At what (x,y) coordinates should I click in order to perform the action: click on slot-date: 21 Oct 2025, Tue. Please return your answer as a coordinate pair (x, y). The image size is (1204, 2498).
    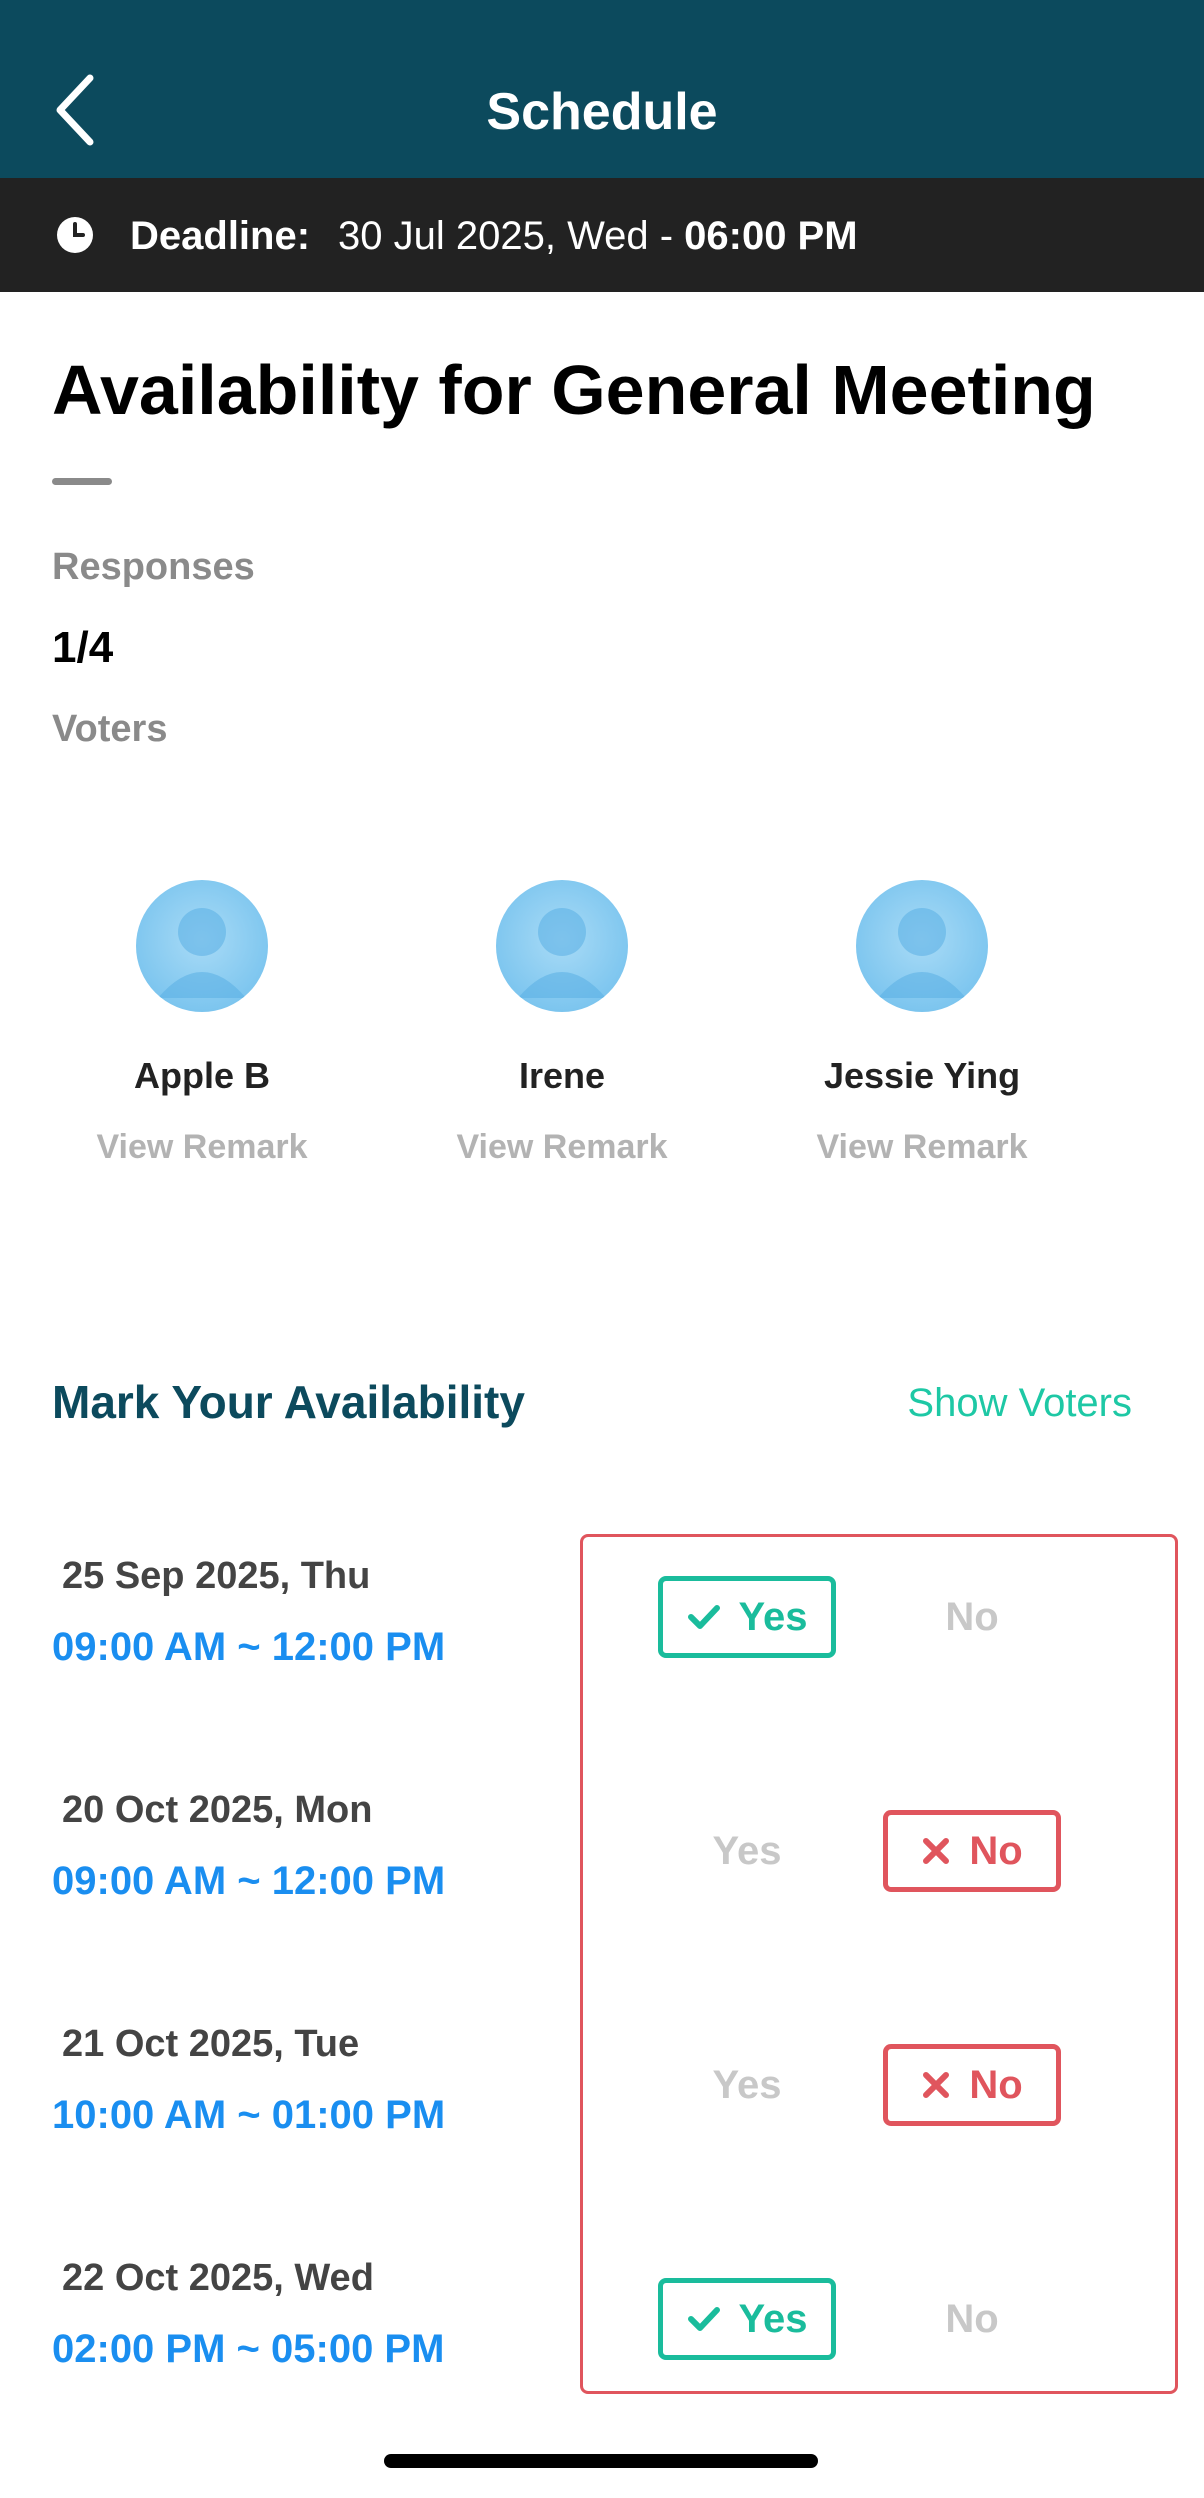
    Looking at the image, I should click on (211, 2044).